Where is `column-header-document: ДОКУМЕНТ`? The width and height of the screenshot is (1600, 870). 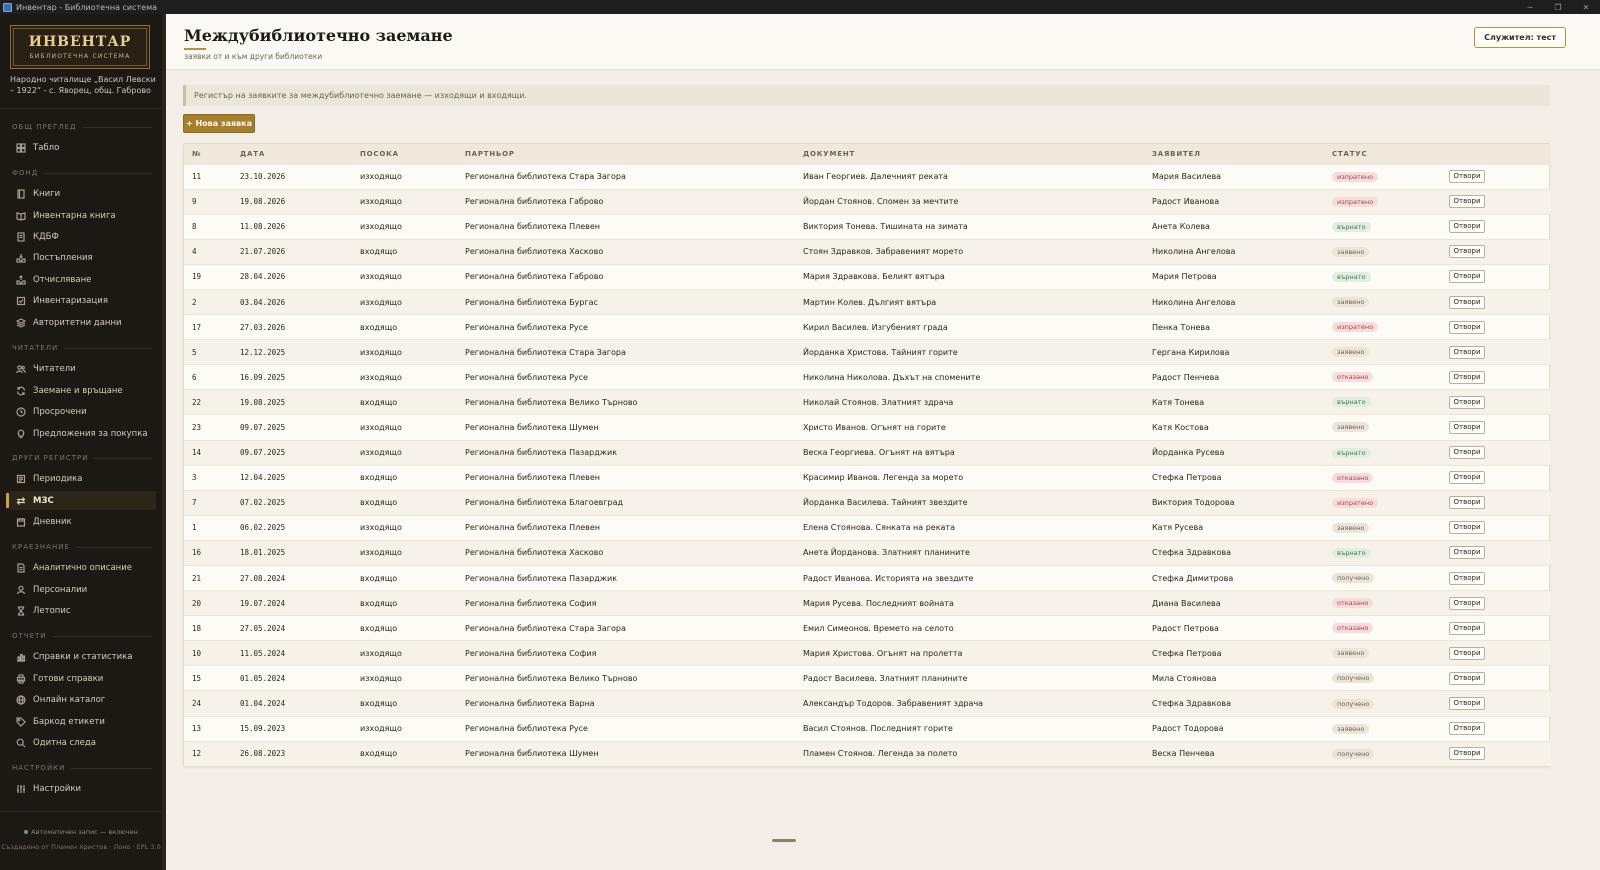
column-header-document: ДОКУМЕНТ is located at coordinates (969, 154).